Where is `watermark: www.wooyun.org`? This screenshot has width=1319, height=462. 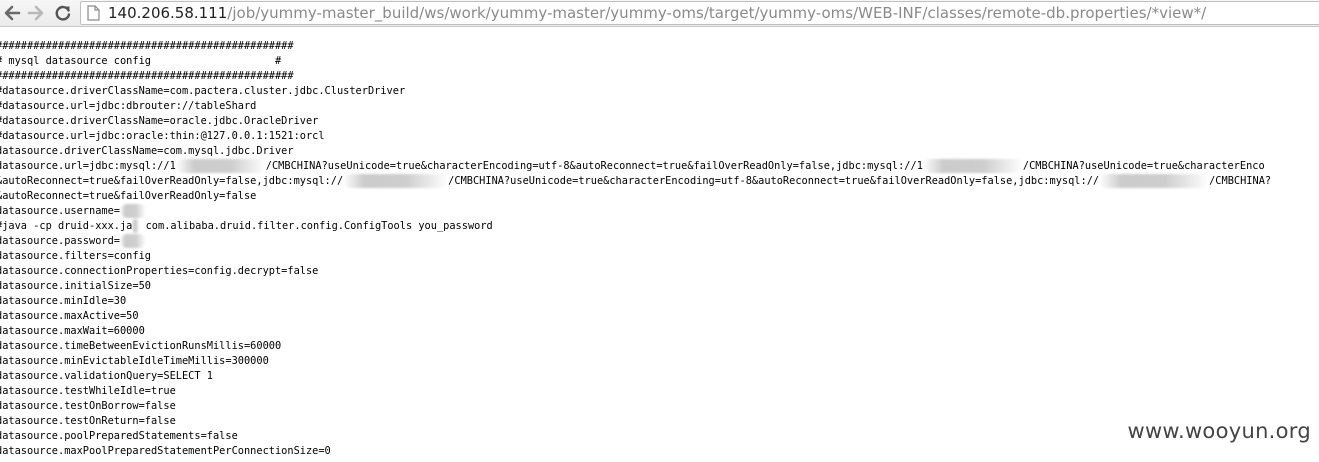 watermark: www.wooyun.org is located at coordinates (1219, 431).